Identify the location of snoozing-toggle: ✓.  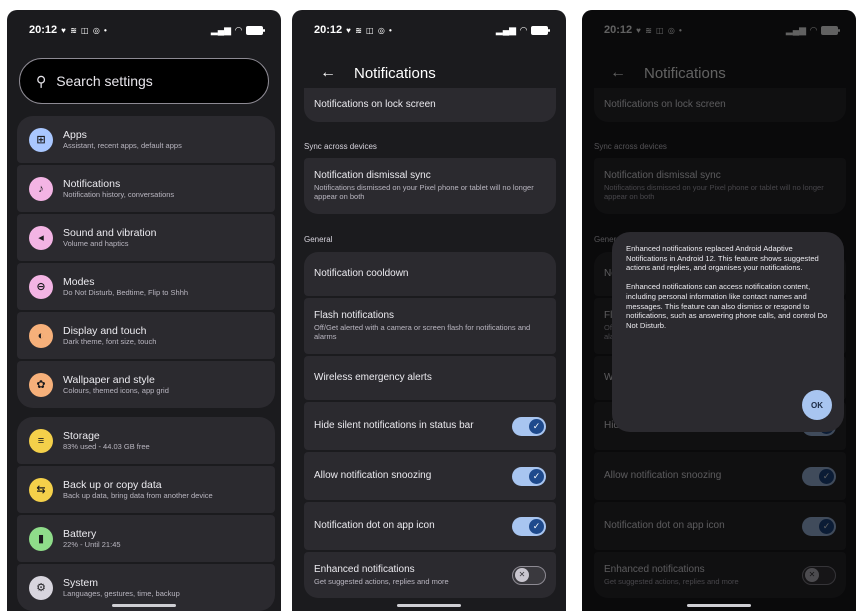
(529, 476).